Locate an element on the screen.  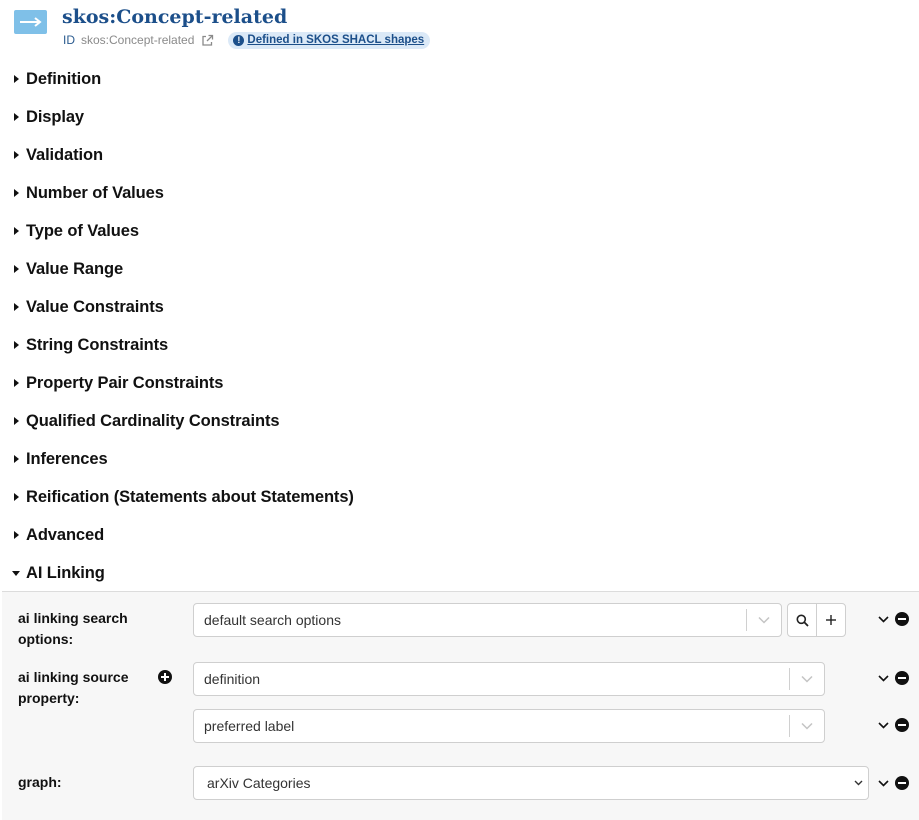
select-value: definition is located at coordinates (232, 679).